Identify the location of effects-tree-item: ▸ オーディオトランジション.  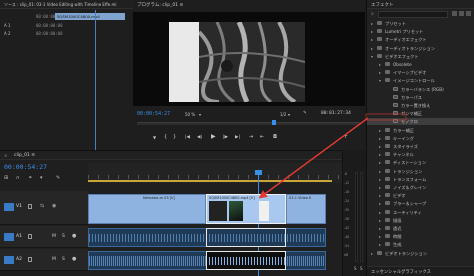
(420, 48).